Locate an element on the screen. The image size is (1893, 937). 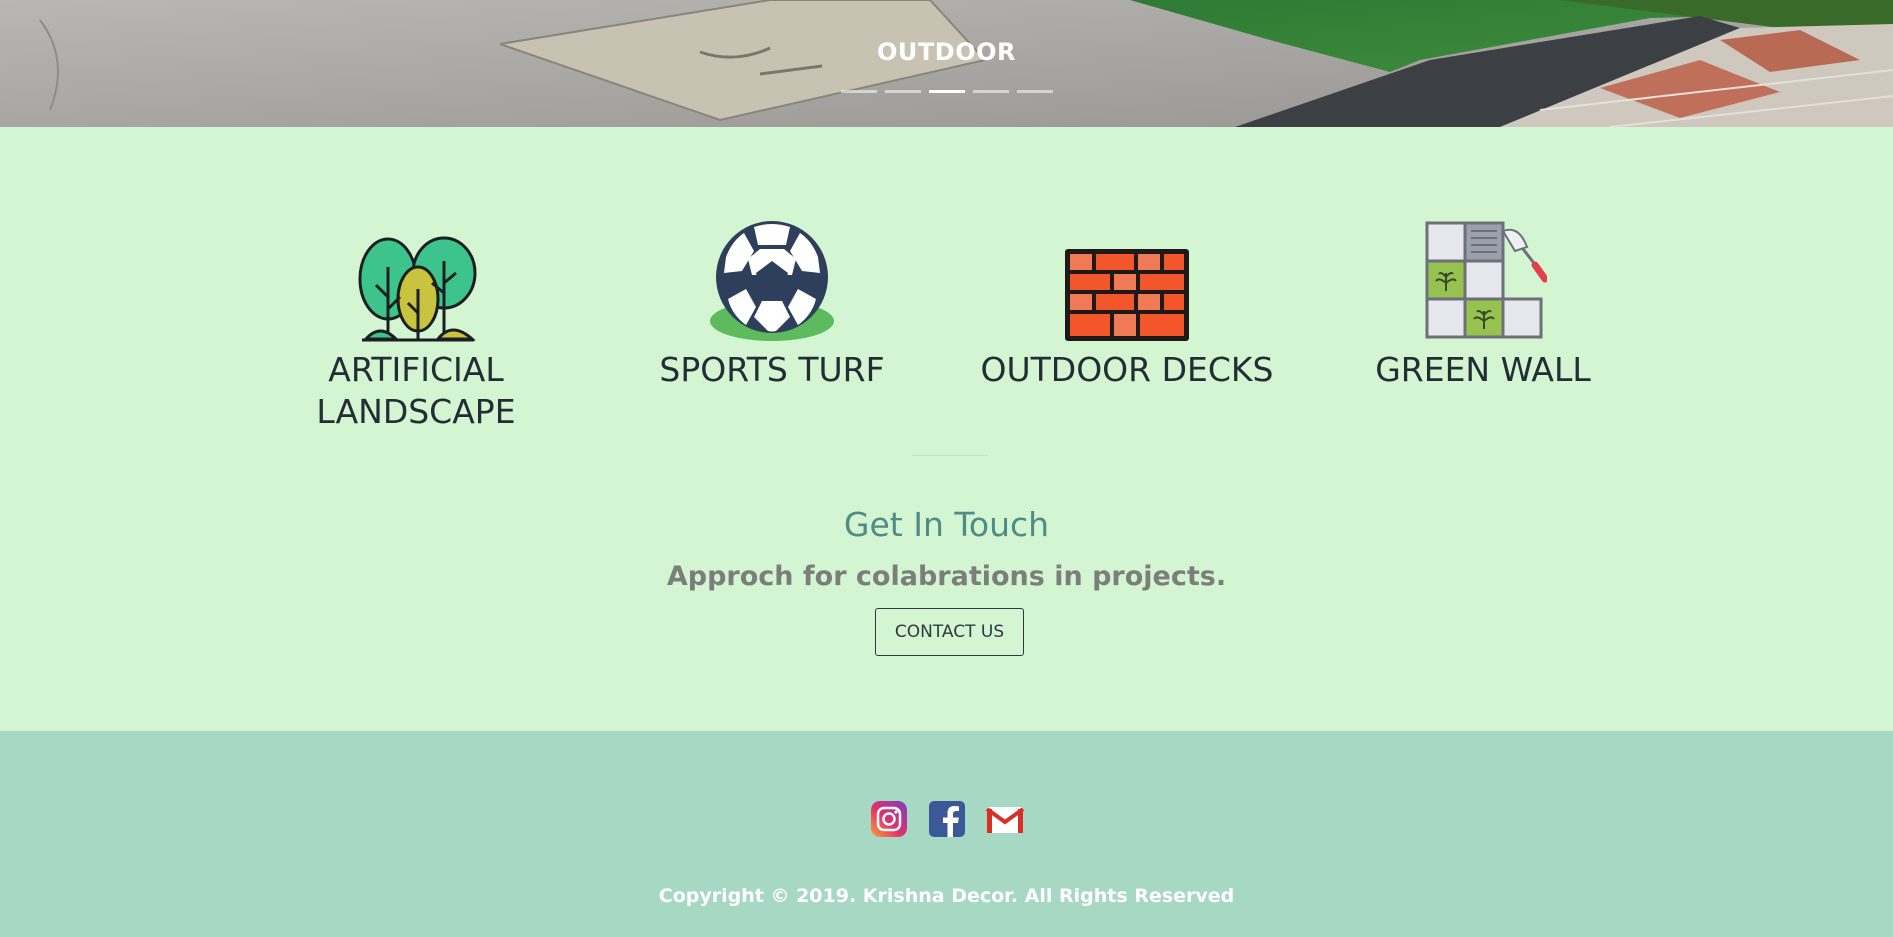
facebook-icon is located at coordinates (946, 819).